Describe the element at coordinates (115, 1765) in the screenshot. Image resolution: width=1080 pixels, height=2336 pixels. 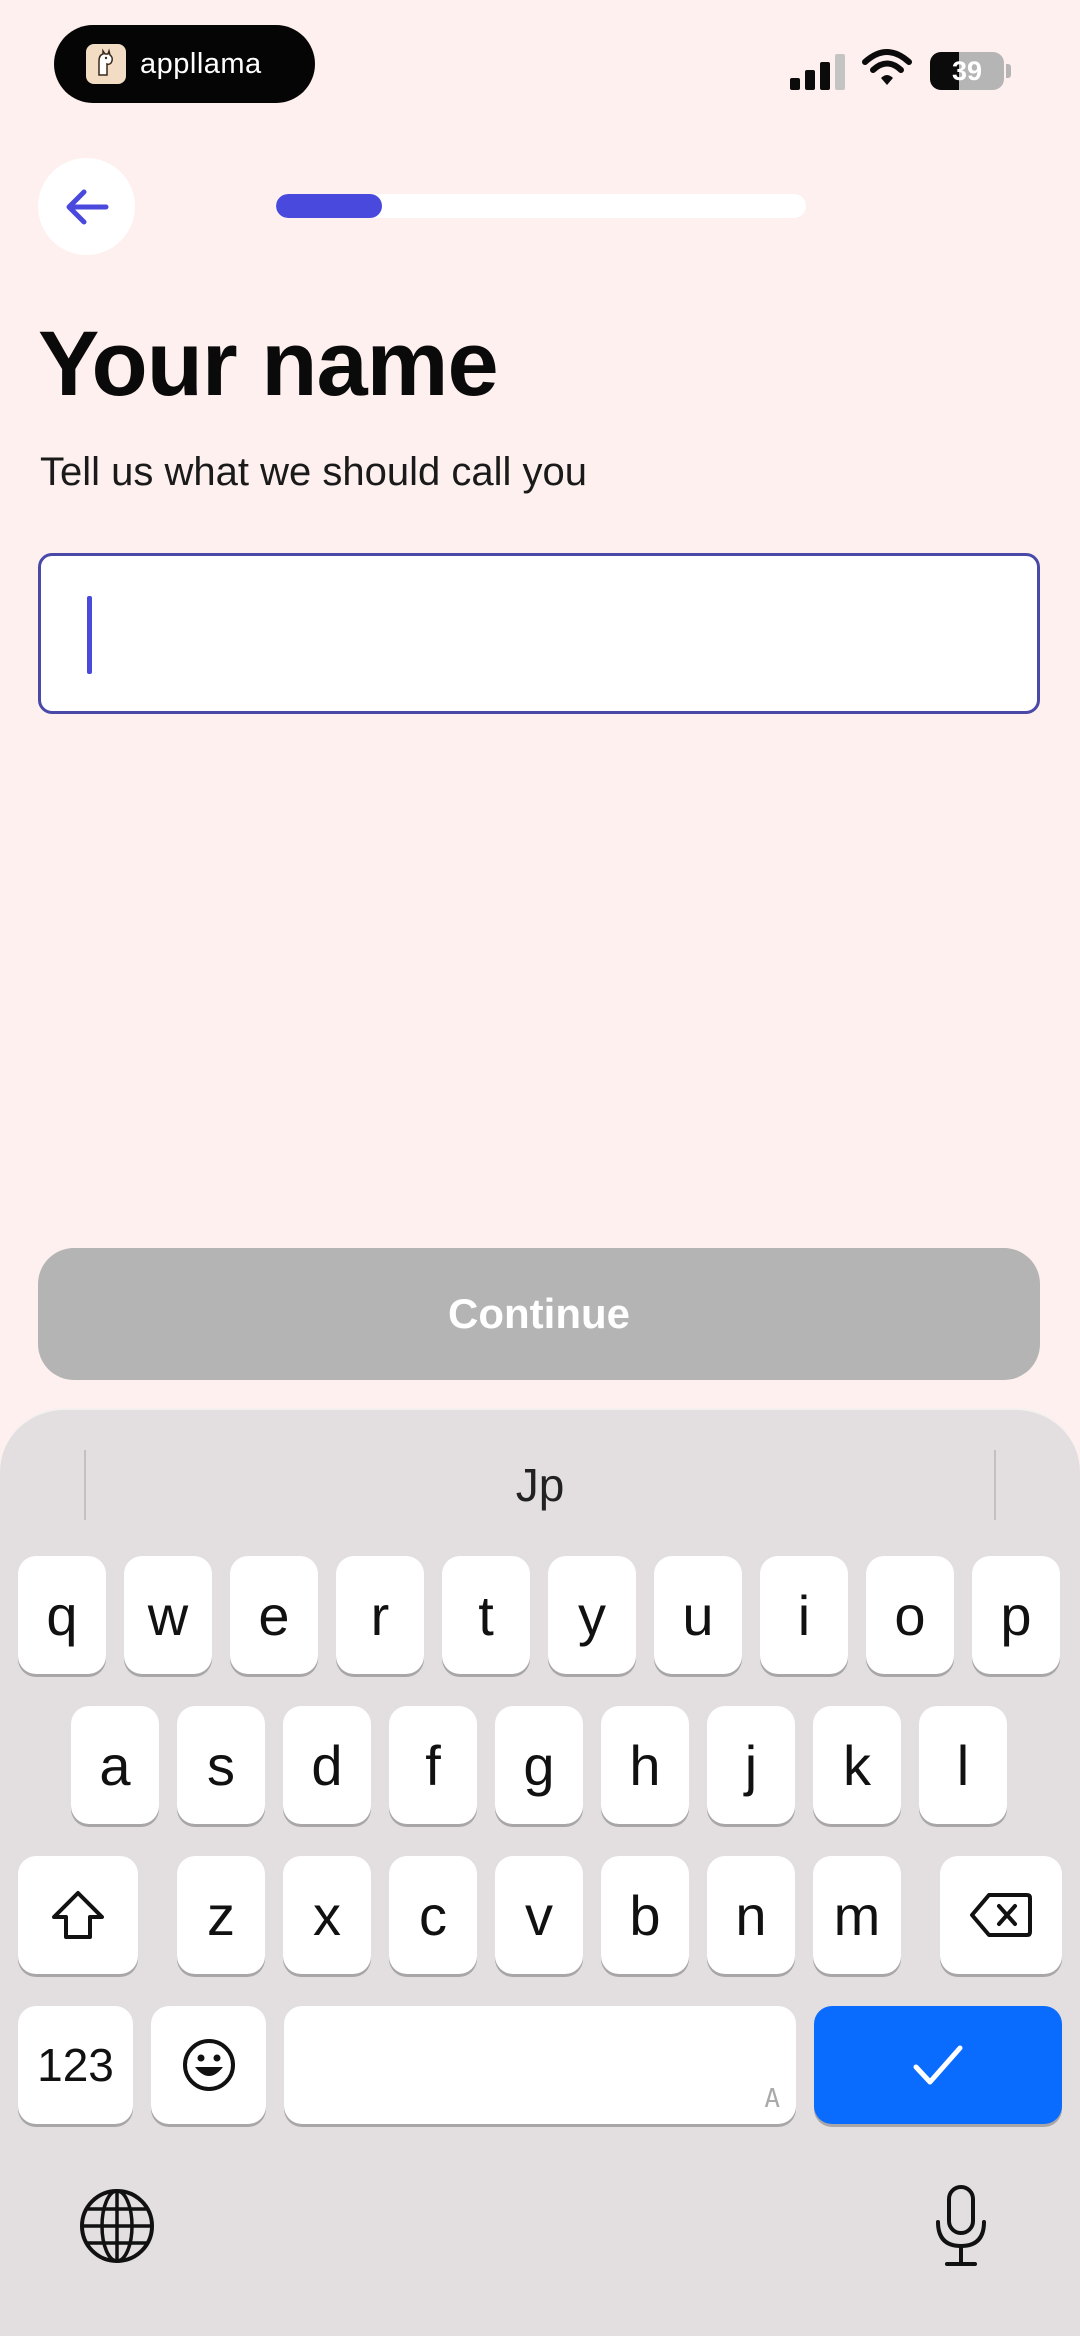
I see `key-a: a` at that location.